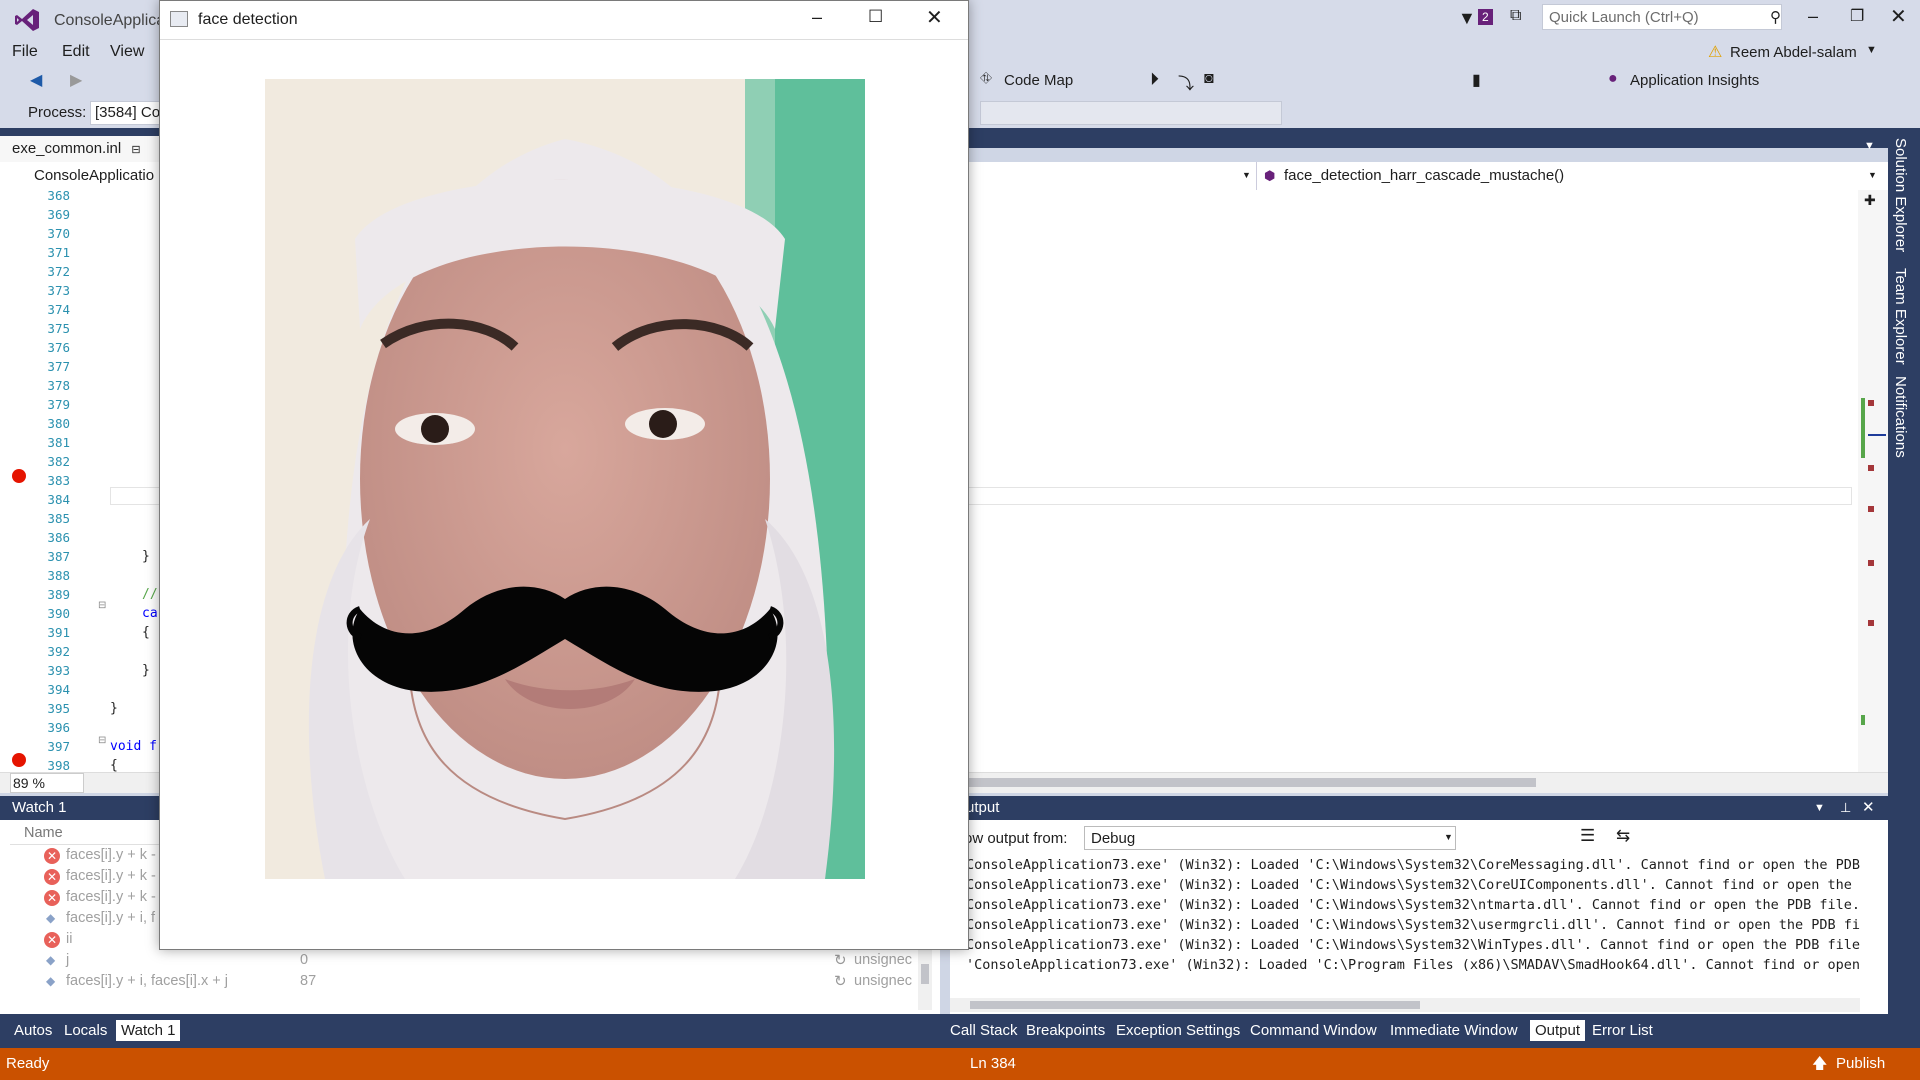 This screenshot has width=1920, height=1080. Describe the element at coordinates (69, 939) in the screenshot. I see `watch-row-name: ii` at that location.